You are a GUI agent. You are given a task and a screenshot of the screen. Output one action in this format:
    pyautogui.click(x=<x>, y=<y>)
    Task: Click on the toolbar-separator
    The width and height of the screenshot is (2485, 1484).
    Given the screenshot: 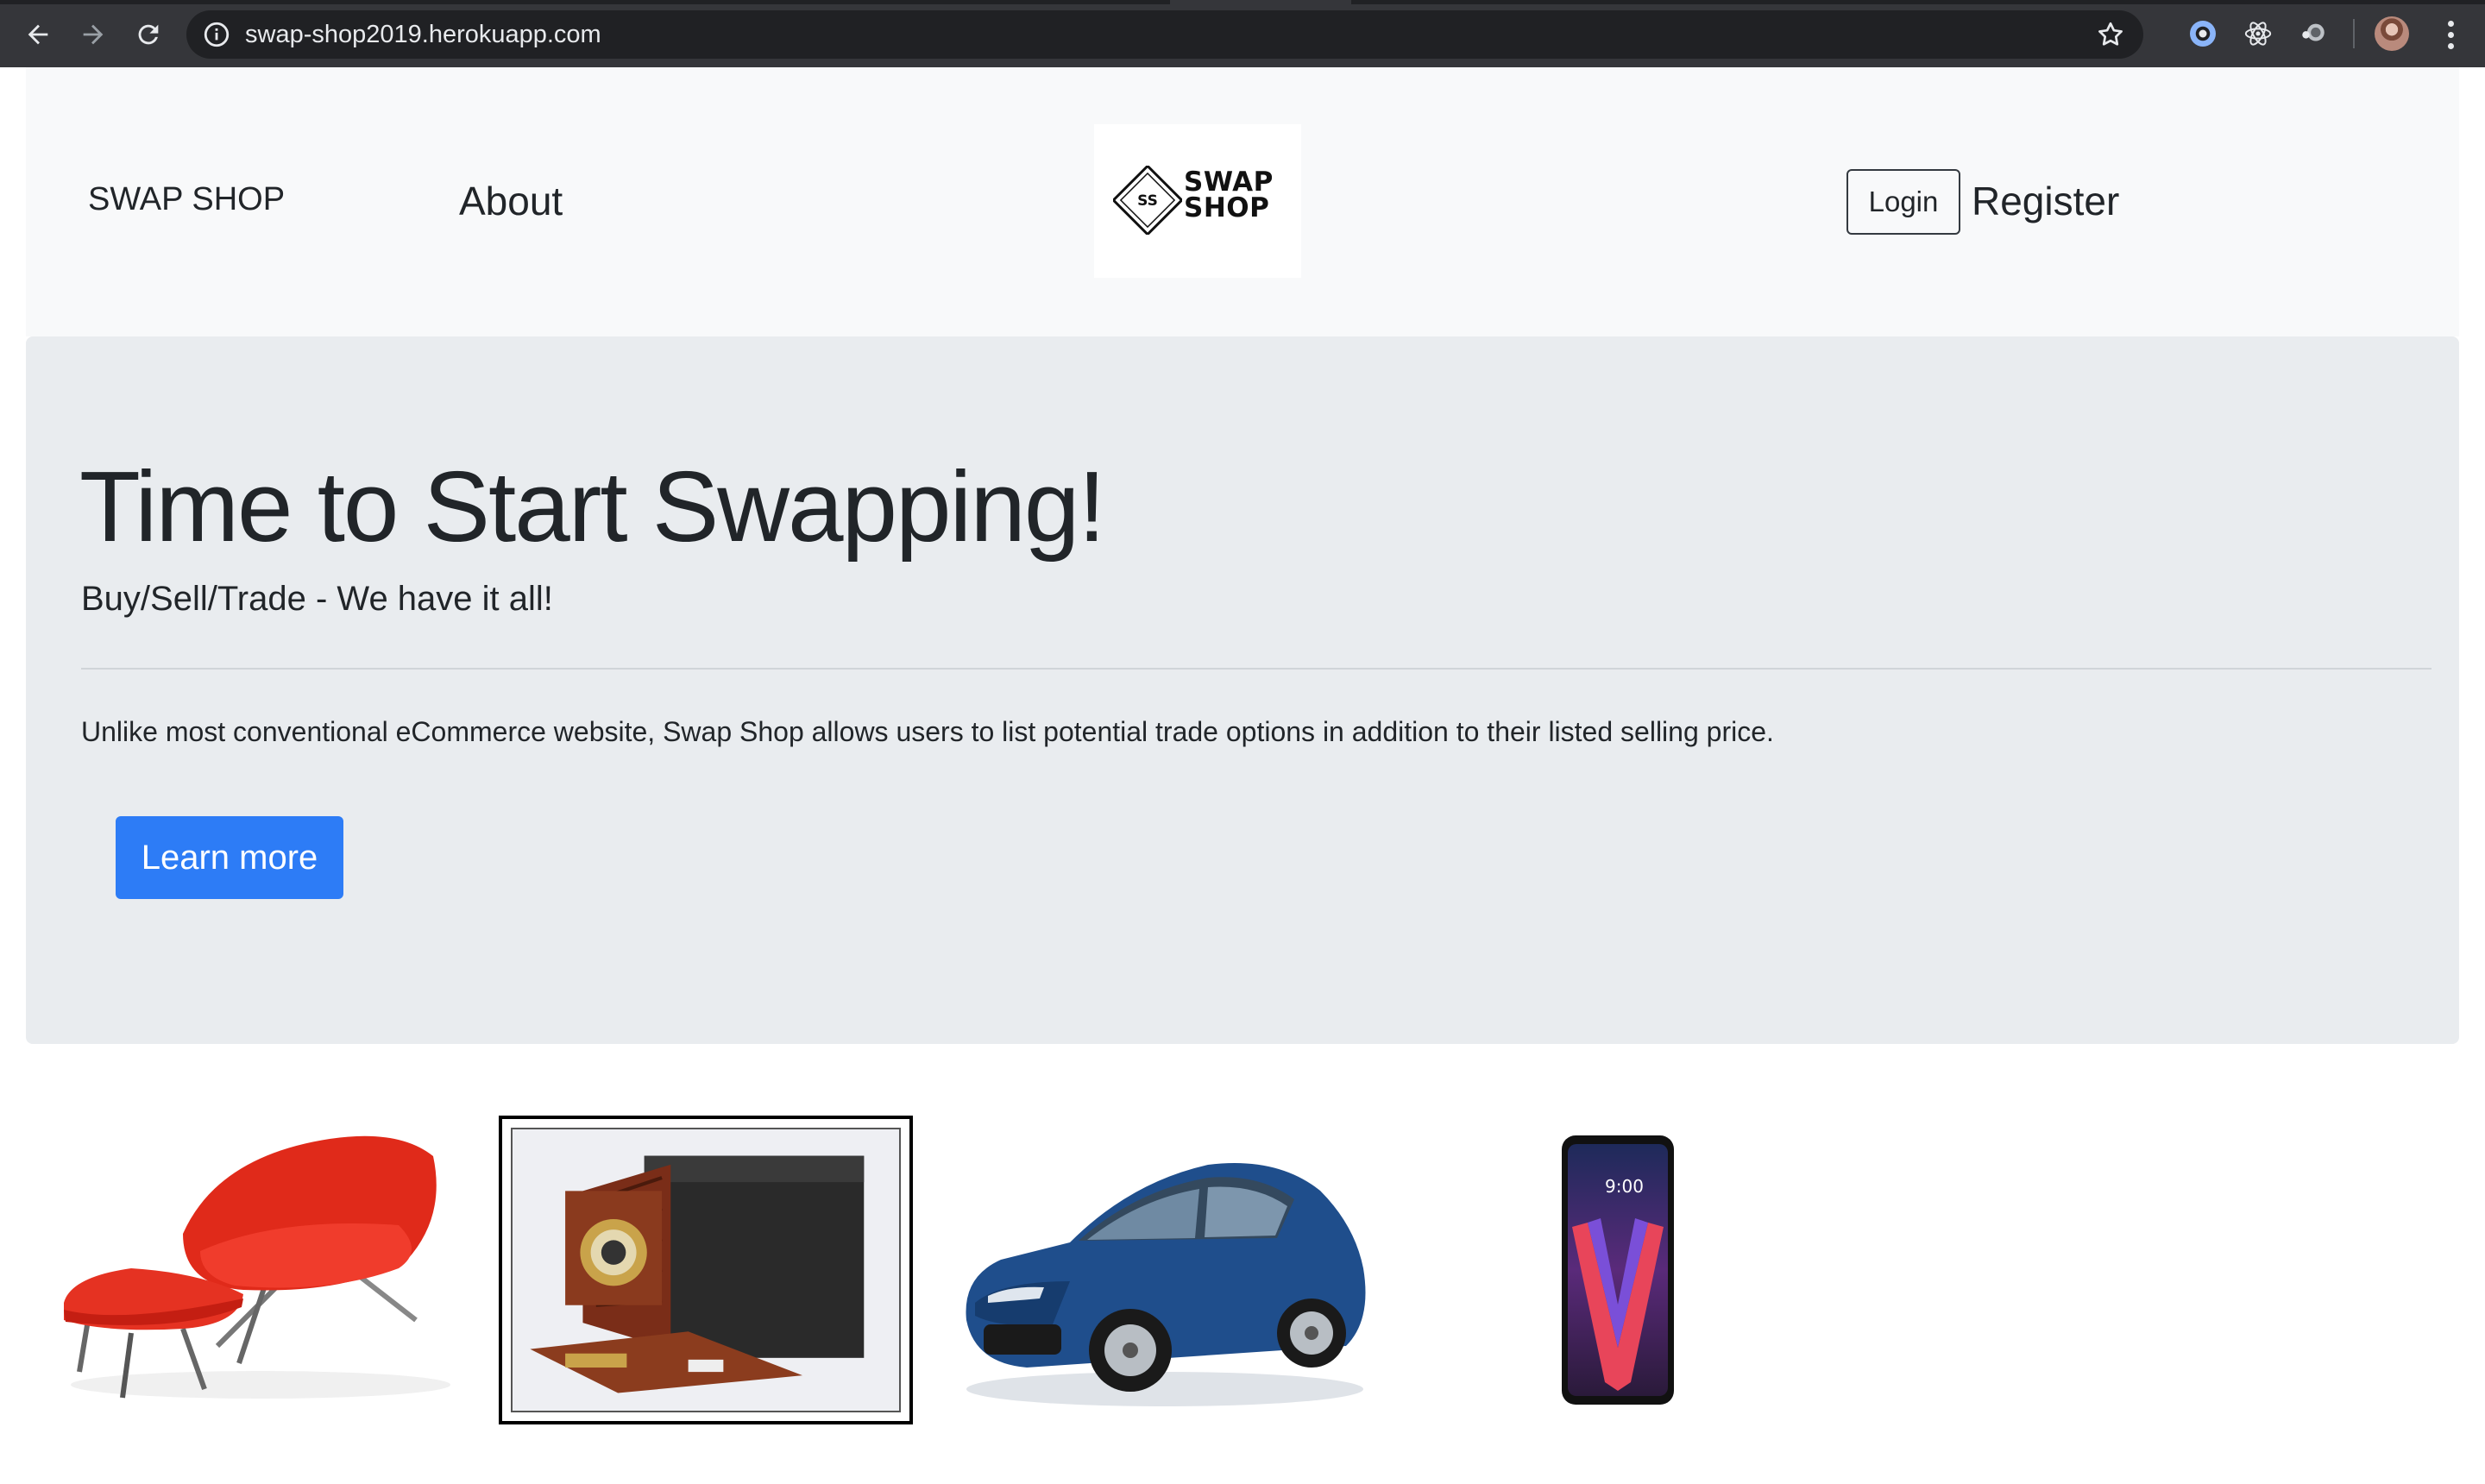 What is the action you would take?
    pyautogui.click(x=2354, y=33)
    